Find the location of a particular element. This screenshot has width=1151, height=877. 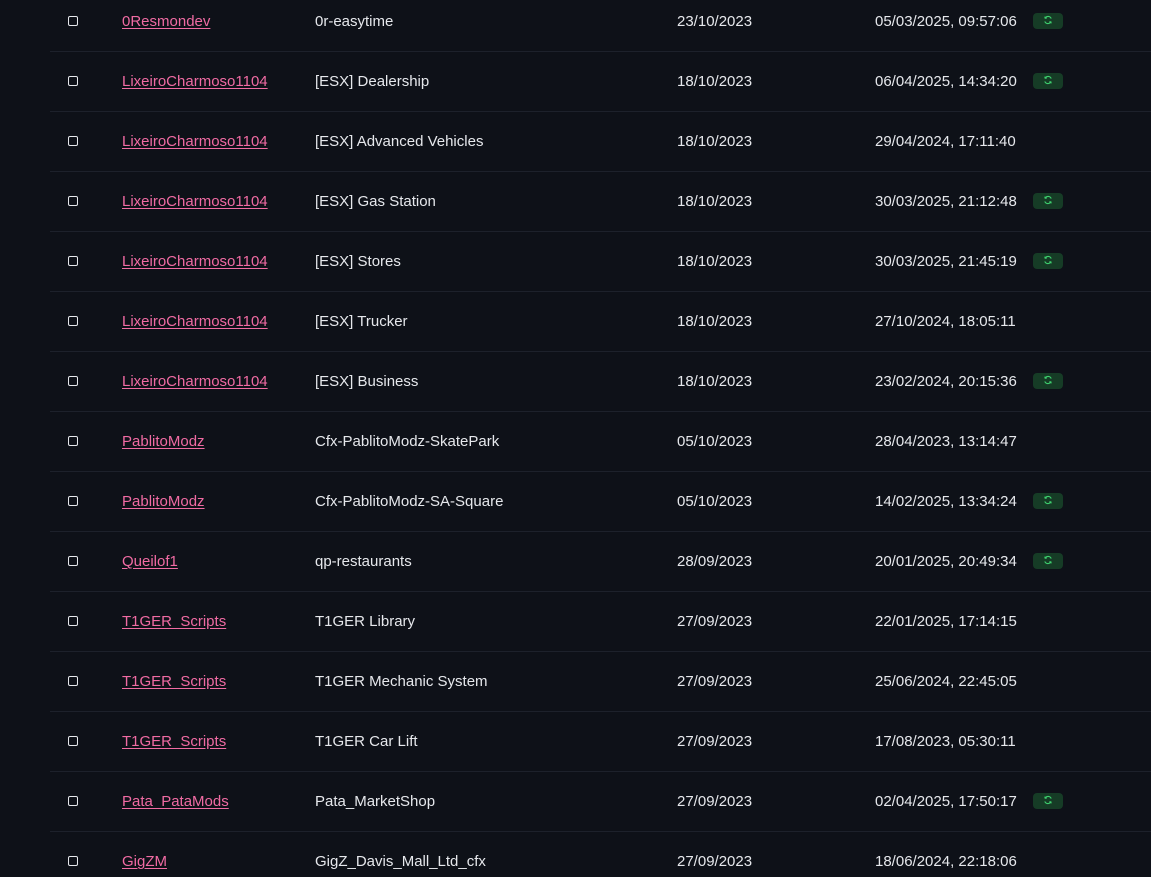

resource-name: [ESX] Business is located at coordinates (367, 381).